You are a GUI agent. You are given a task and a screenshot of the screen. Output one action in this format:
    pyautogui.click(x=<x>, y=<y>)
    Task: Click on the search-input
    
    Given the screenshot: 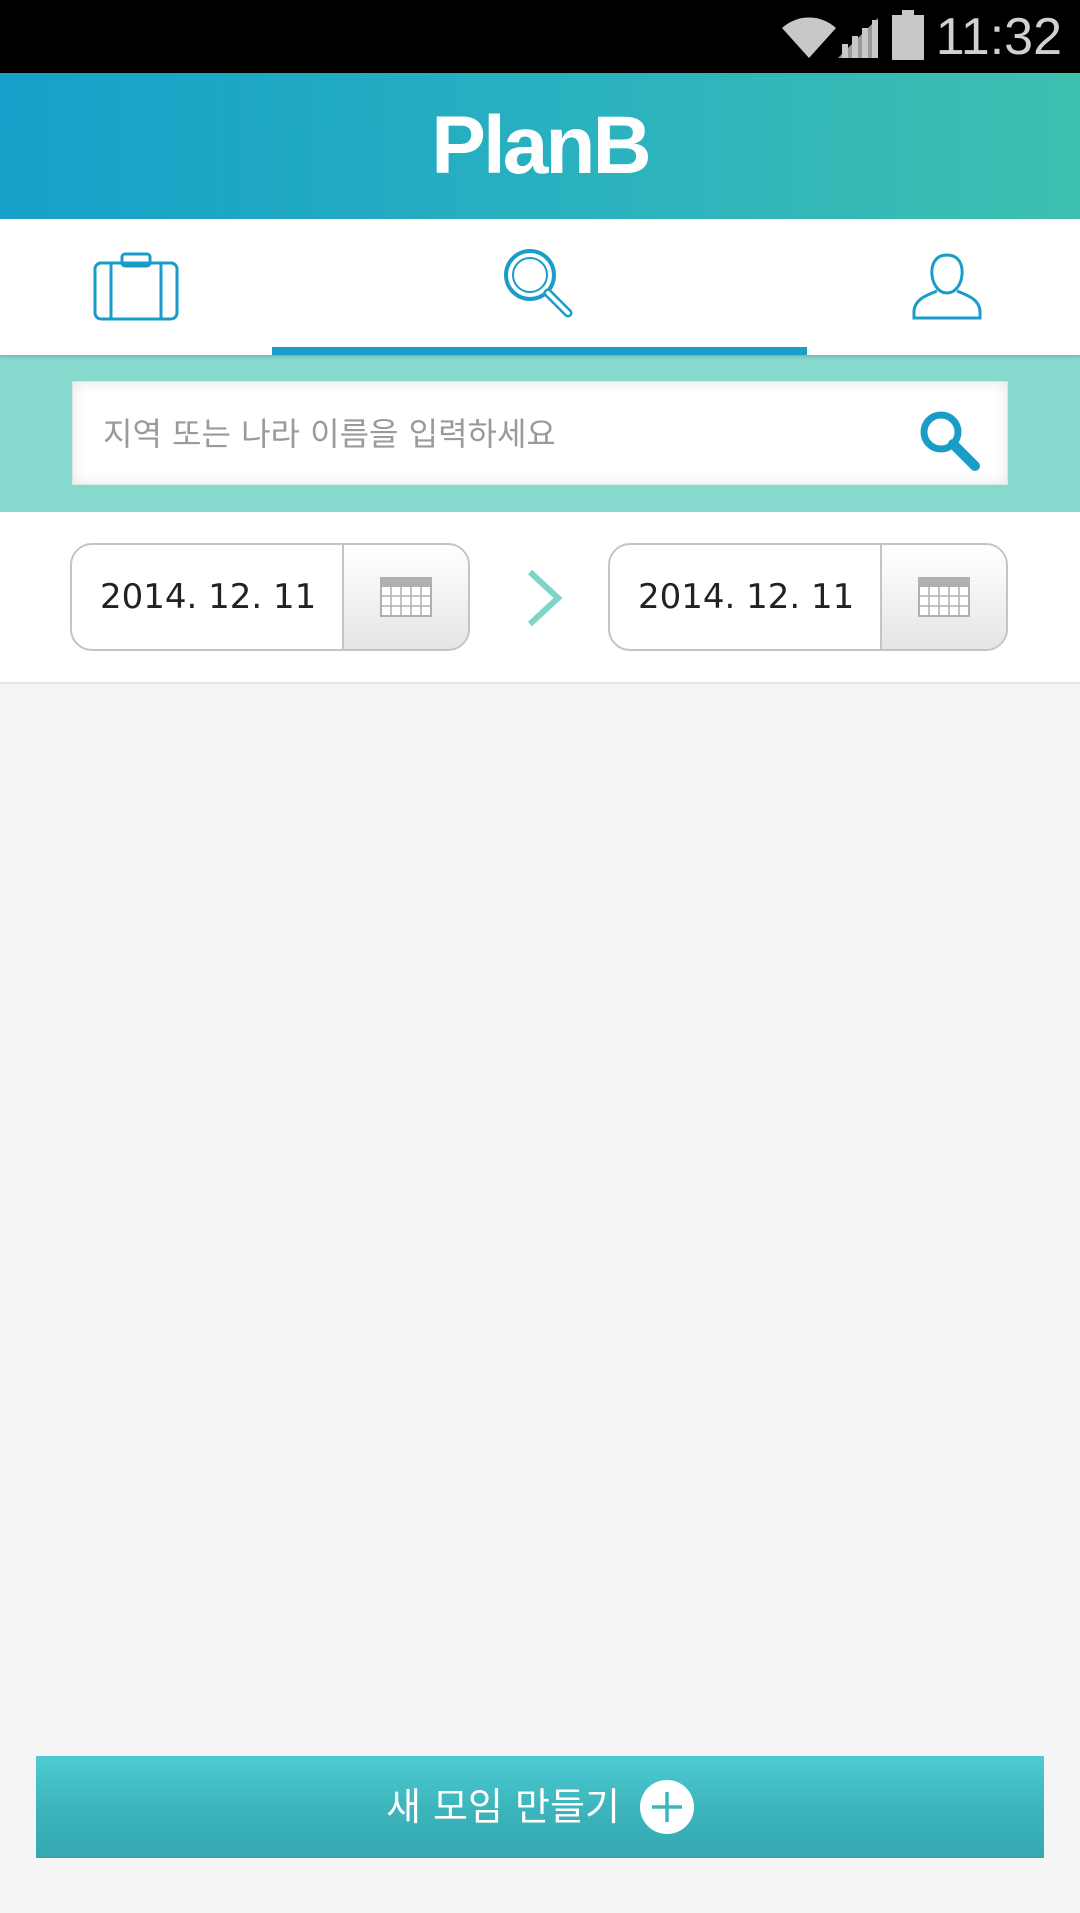 What is the action you would take?
    pyautogui.click(x=503, y=434)
    